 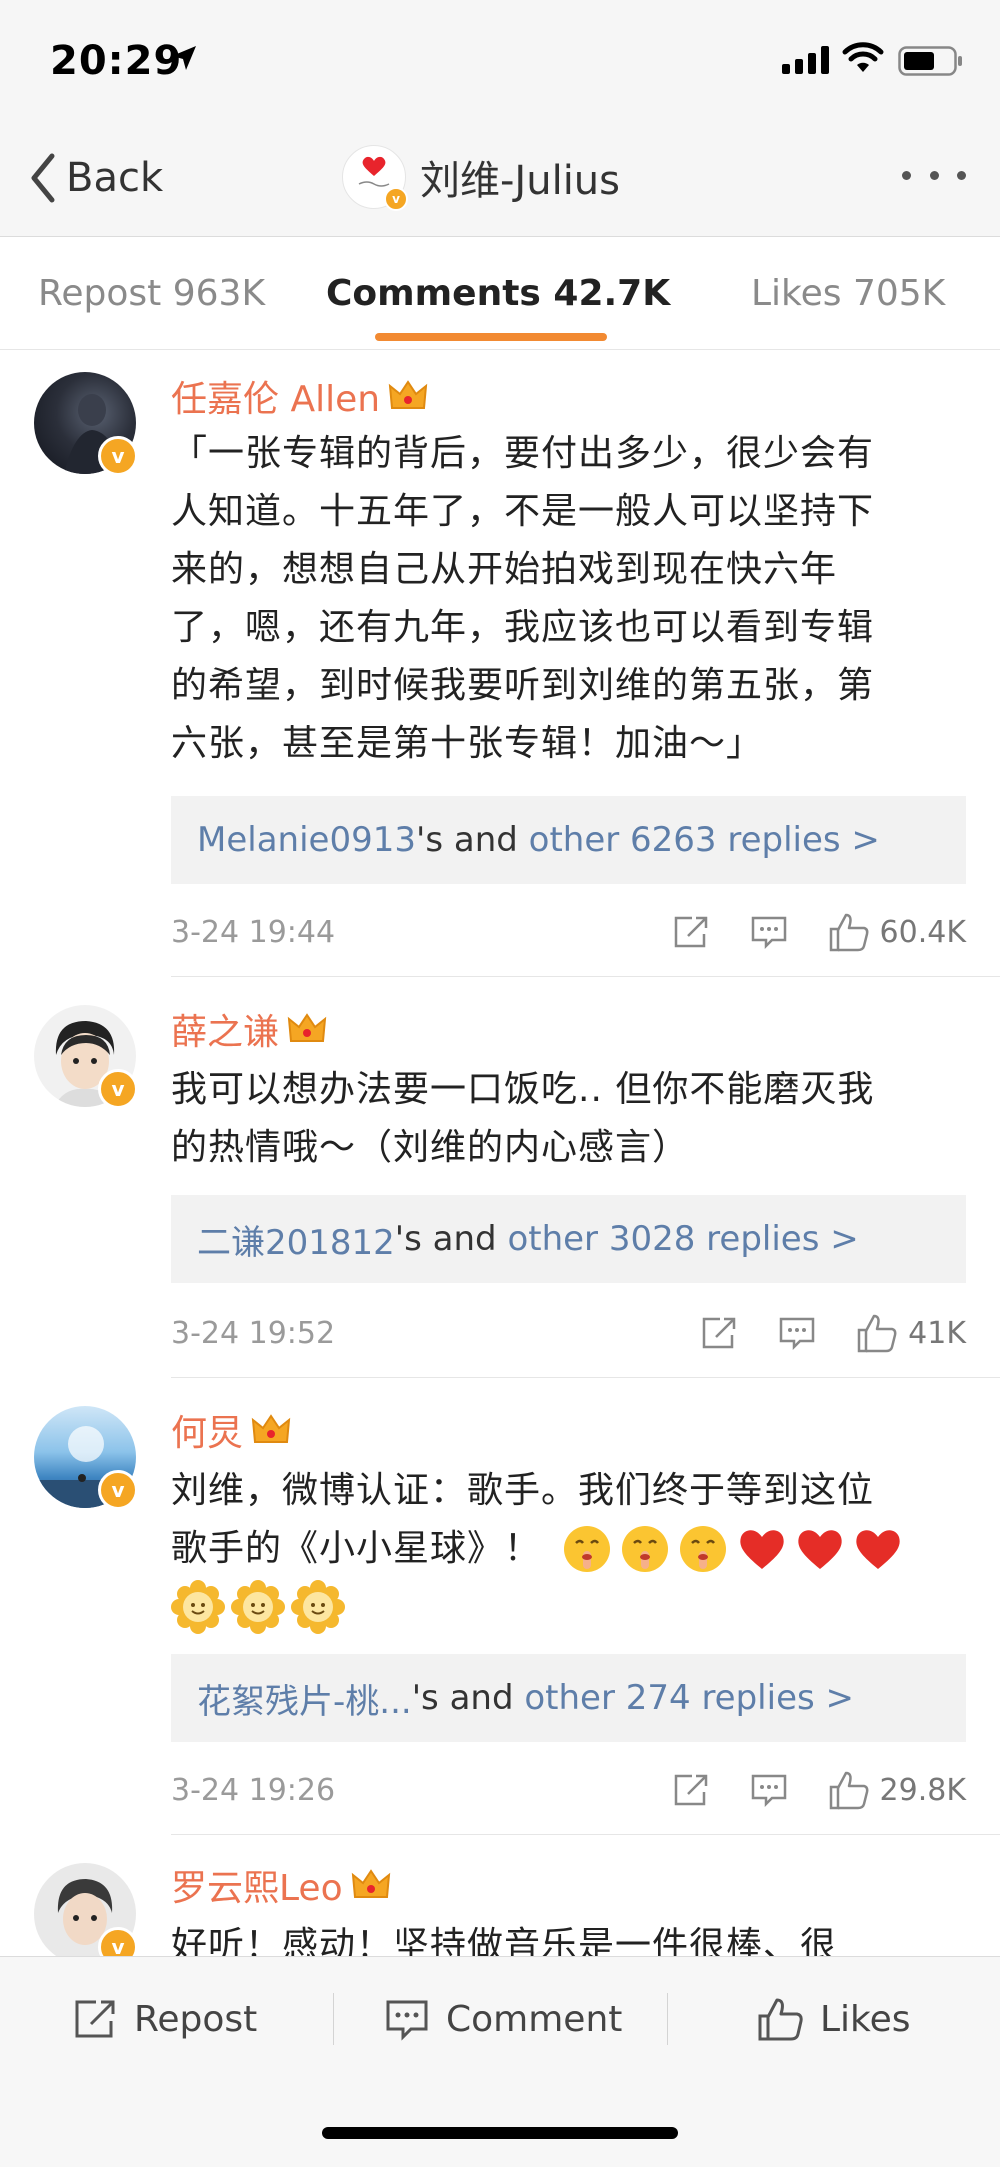 What do you see at coordinates (500, 2061) in the screenshot?
I see `bottom-action-bar: Repost Comment Likes` at bounding box center [500, 2061].